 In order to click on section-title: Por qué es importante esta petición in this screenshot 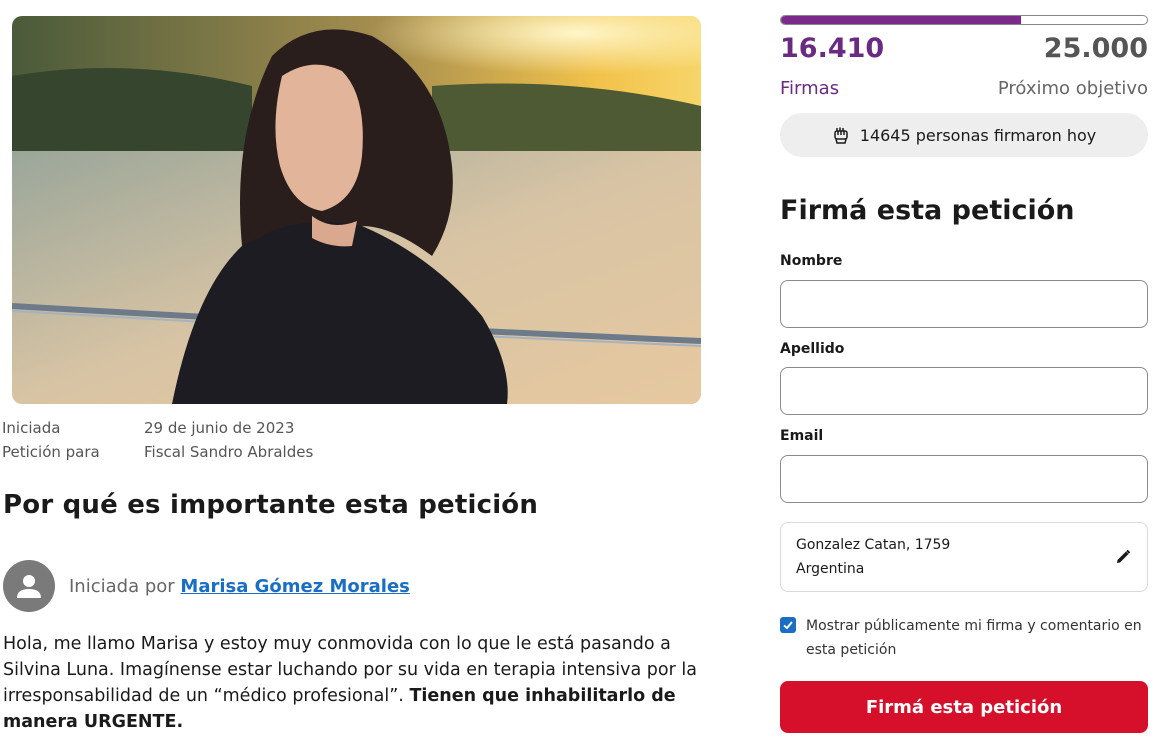, I will do `click(271, 505)`.